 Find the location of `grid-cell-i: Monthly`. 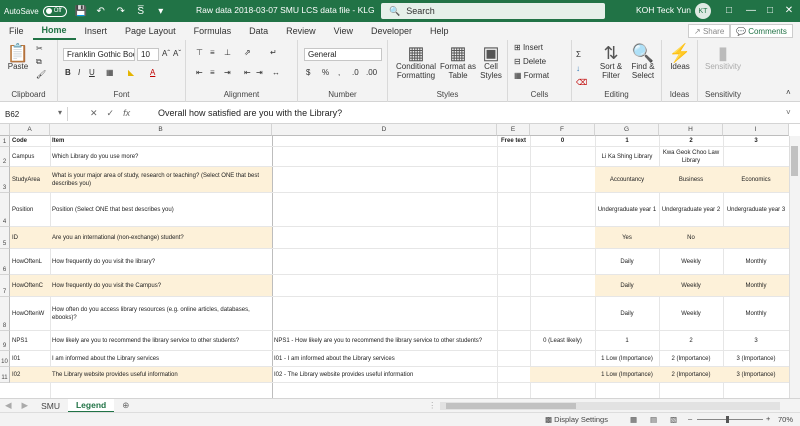

grid-cell-i: Monthly is located at coordinates (756, 314).